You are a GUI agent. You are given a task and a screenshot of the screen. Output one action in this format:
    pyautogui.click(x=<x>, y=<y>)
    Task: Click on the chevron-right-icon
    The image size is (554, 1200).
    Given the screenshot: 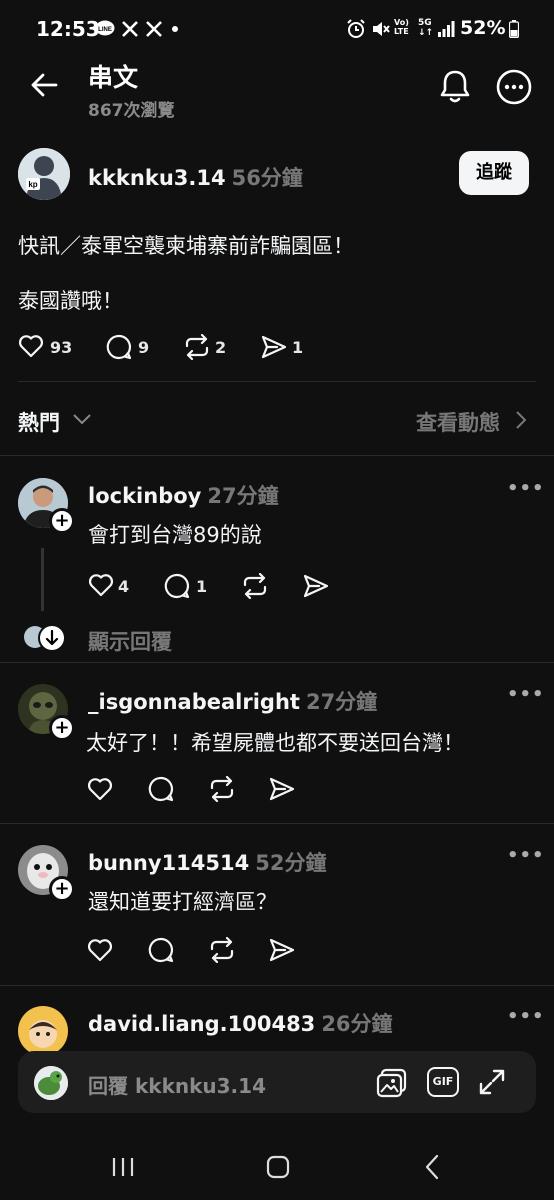 What is the action you would take?
    pyautogui.click(x=521, y=420)
    